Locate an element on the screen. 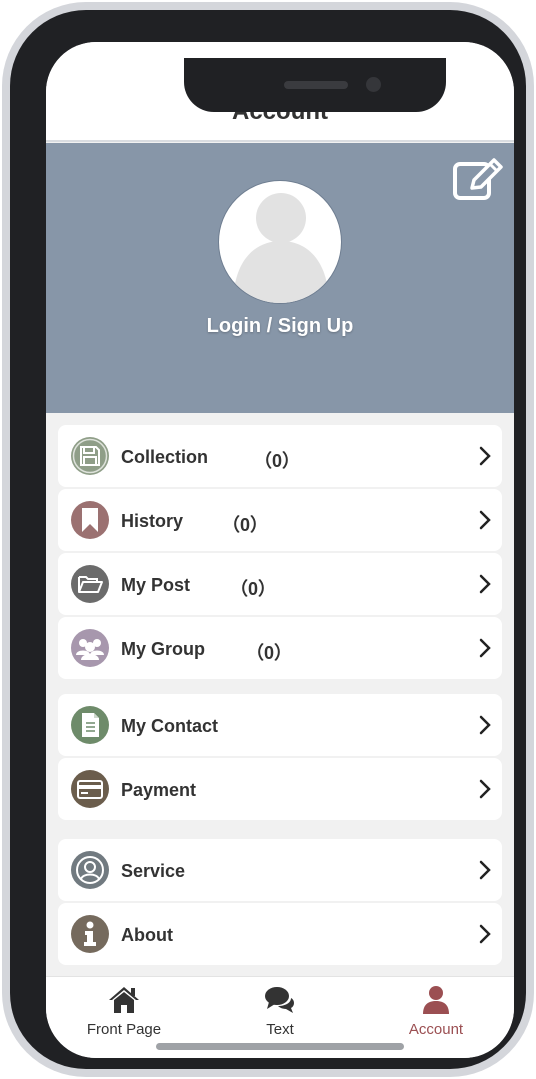  tab-label: Account is located at coordinates (436, 1029).